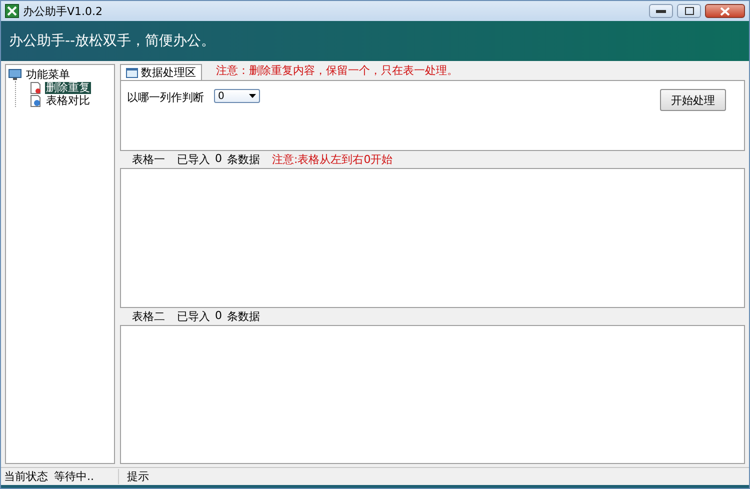  Describe the element at coordinates (86, 476) in the screenshot. I see `status-text: 等待中..` at that location.